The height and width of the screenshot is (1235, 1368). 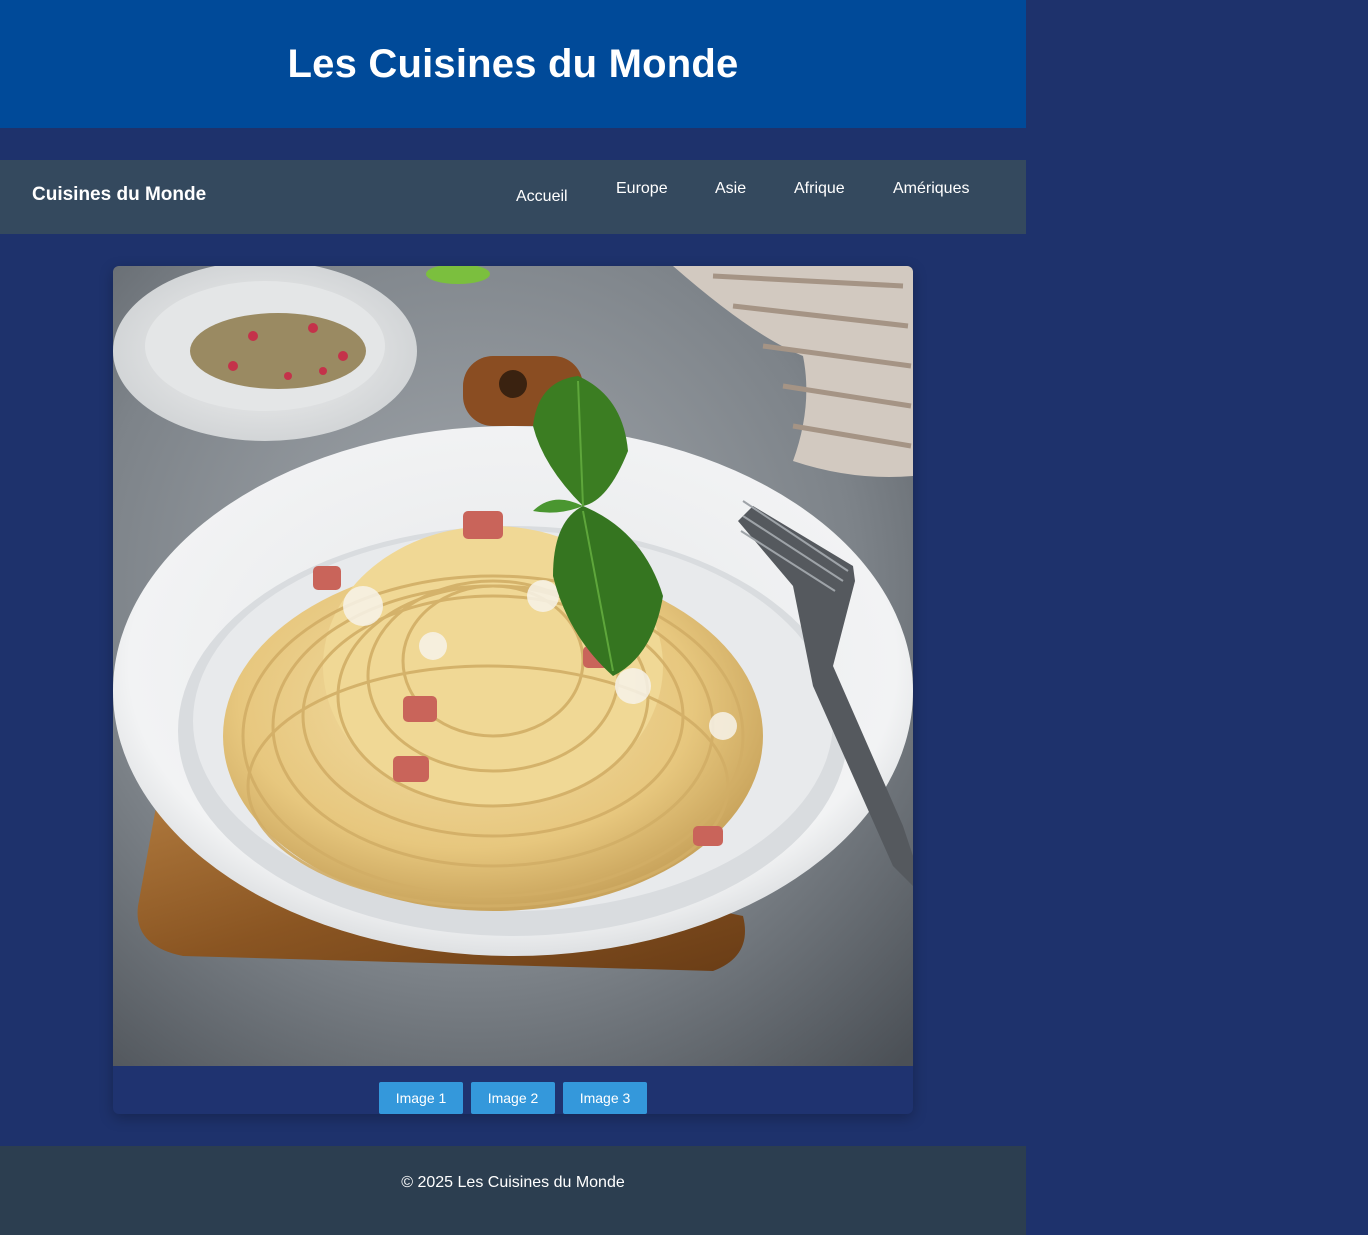 I want to click on nav-link-asie: Asie, so click(x=730, y=189).